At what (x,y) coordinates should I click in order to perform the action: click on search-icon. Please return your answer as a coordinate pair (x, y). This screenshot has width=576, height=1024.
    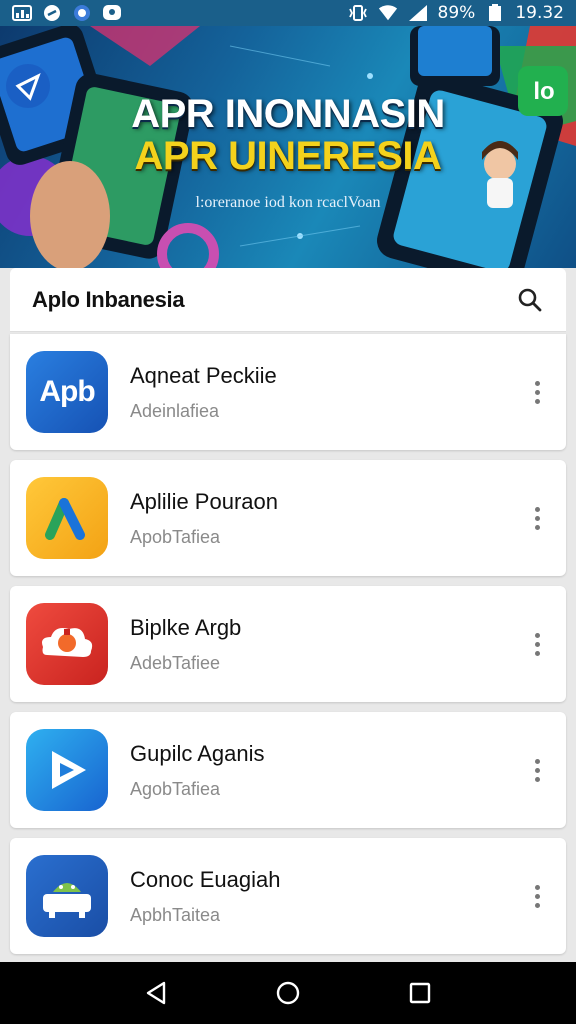
    Looking at the image, I should click on (530, 299).